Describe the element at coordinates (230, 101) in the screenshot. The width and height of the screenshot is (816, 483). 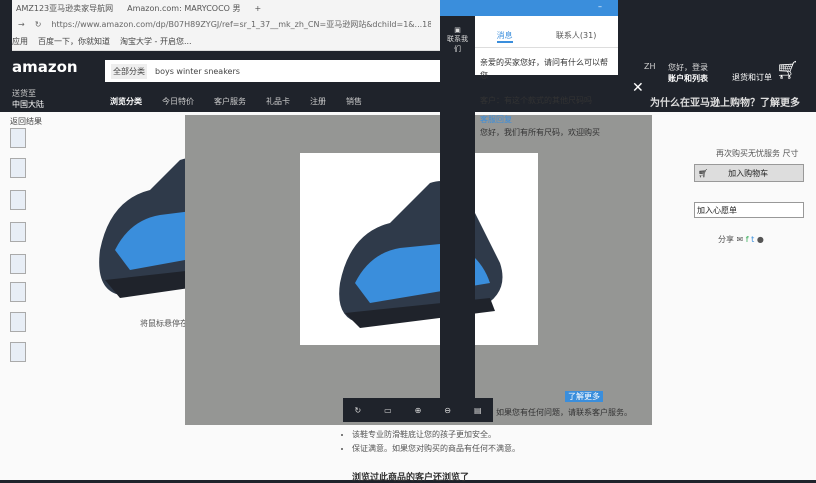
I see `nav-item: 客户服务` at that location.